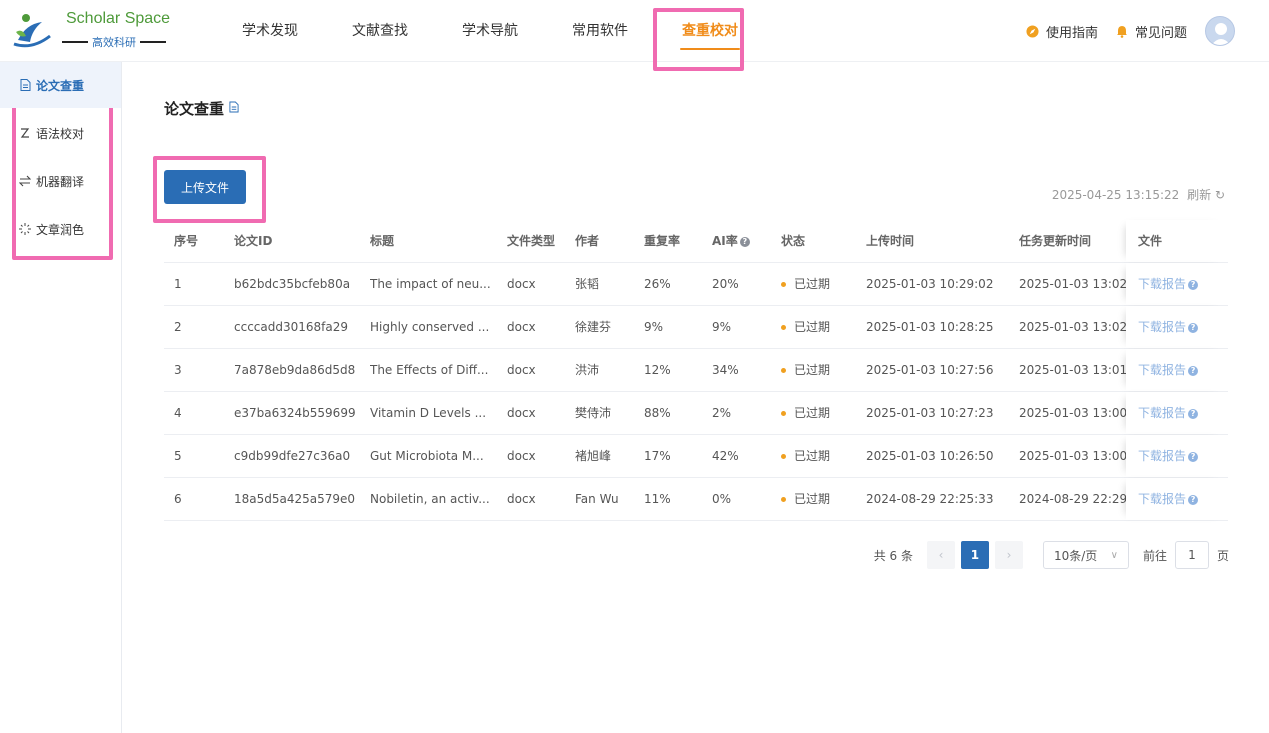 The height and width of the screenshot is (733, 1269). What do you see at coordinates (178, 370) in the screenshot?
I see `row-index: 3` at bounding box center [178, 370].